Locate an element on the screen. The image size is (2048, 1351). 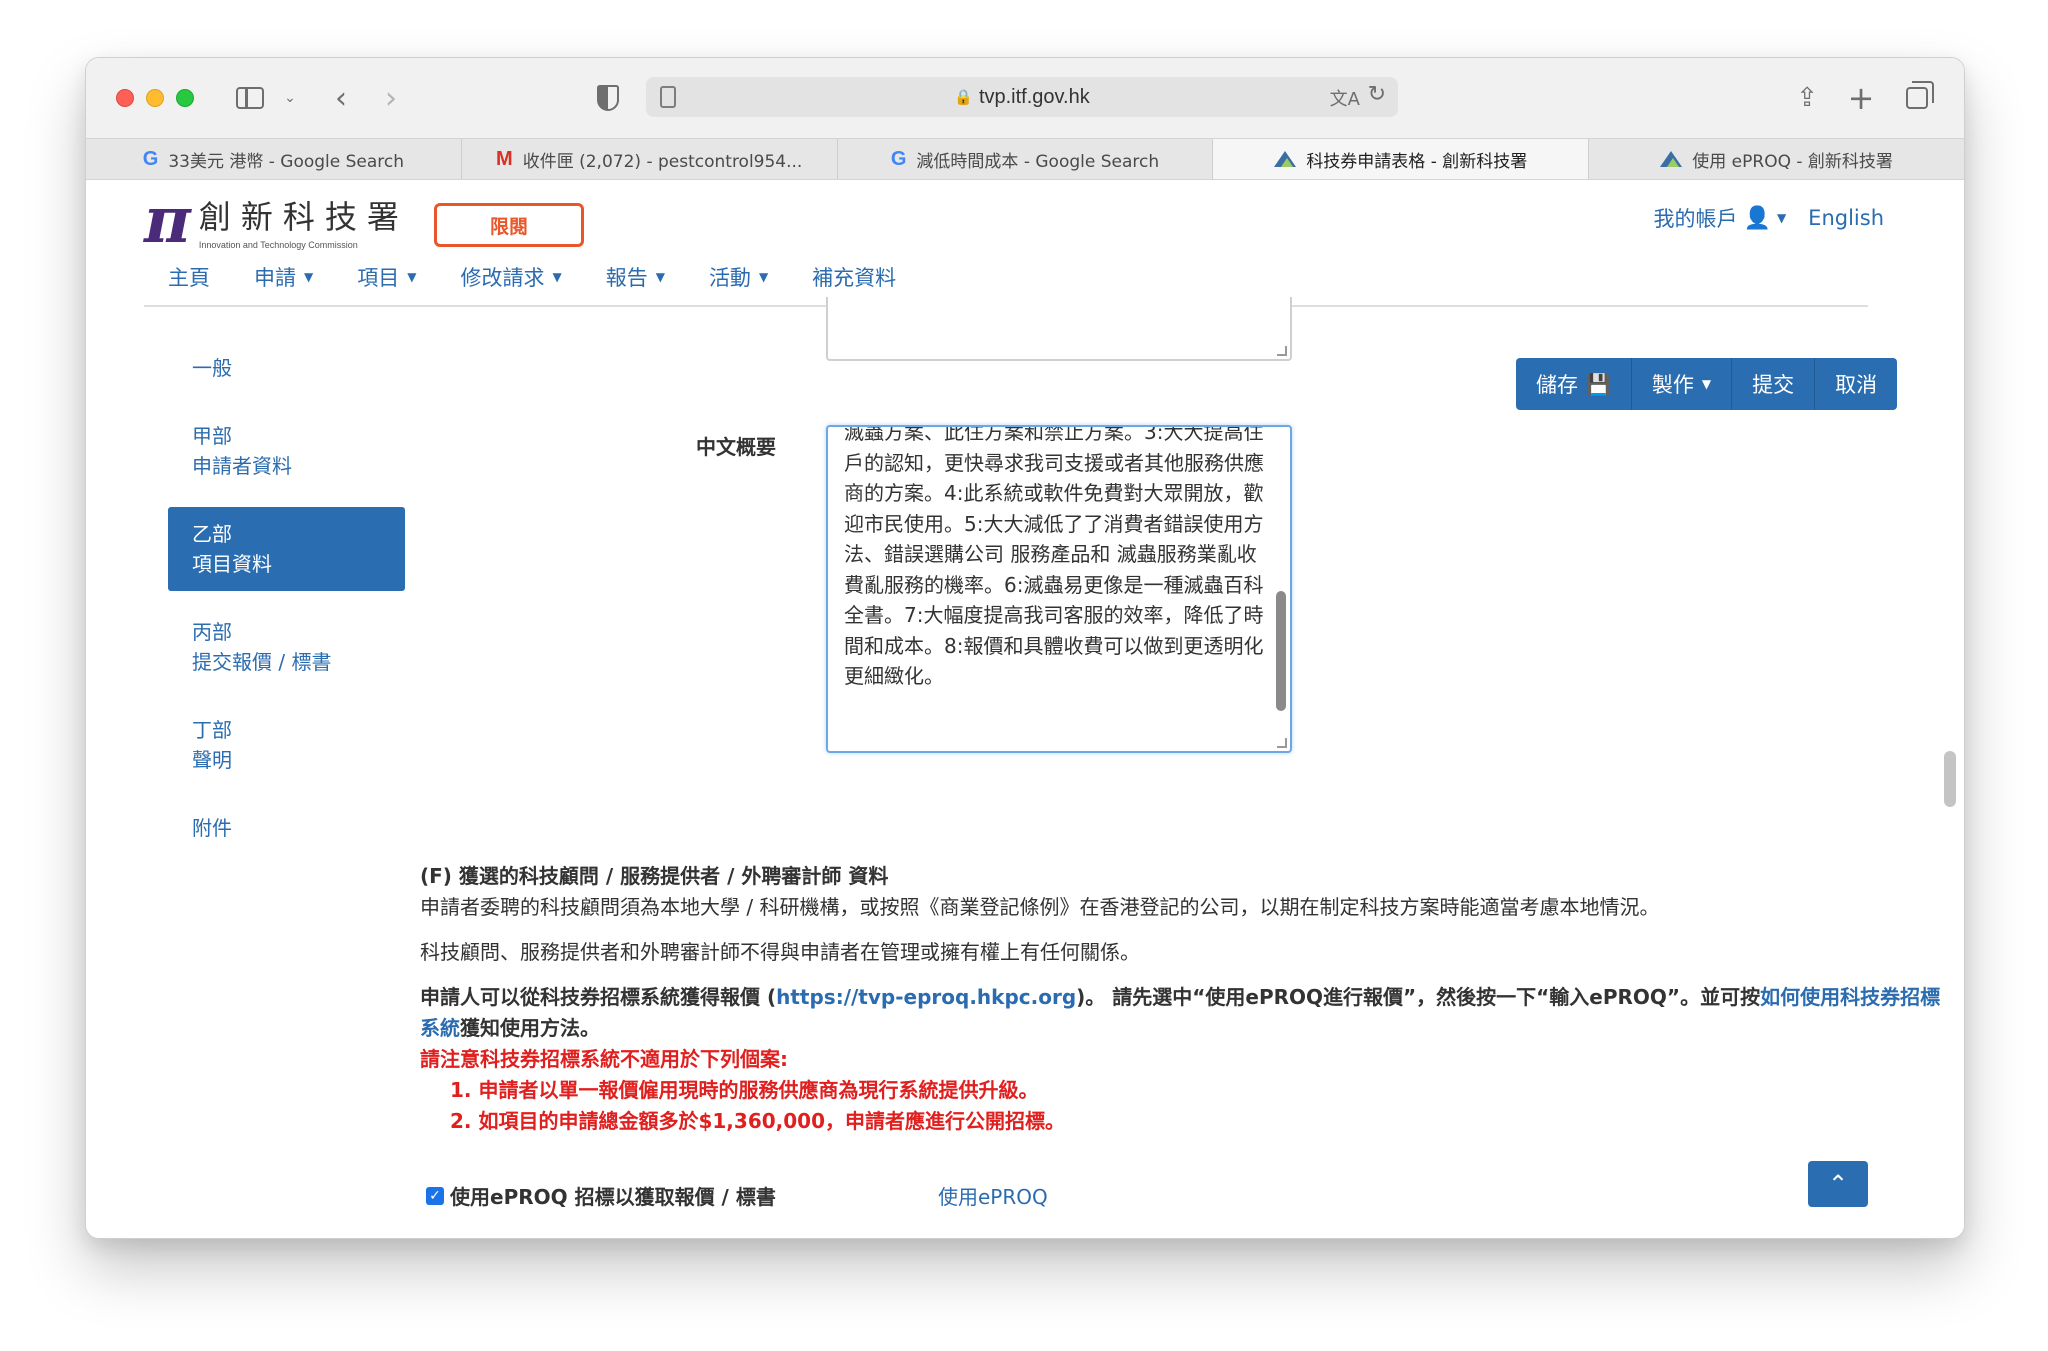
paragraph-text: 獲知使用方法。 is located at coordinates (530, 1028).